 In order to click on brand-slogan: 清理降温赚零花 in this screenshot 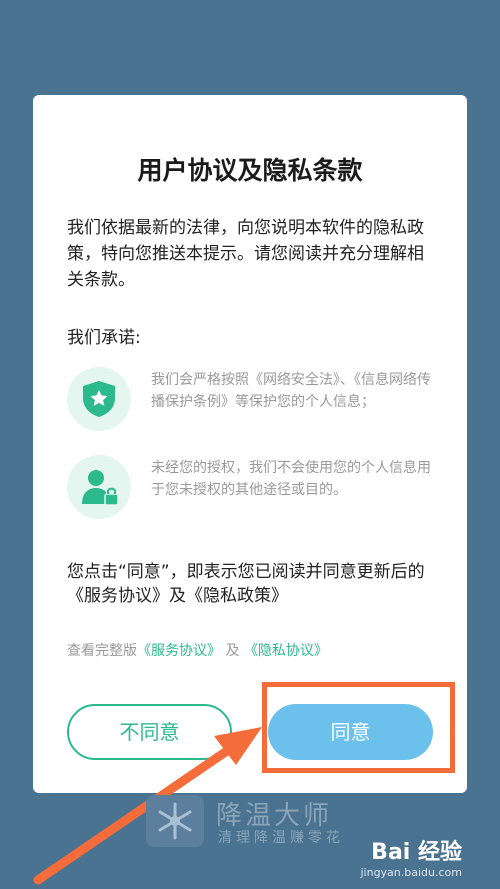, I will do `click(281, 838)`.